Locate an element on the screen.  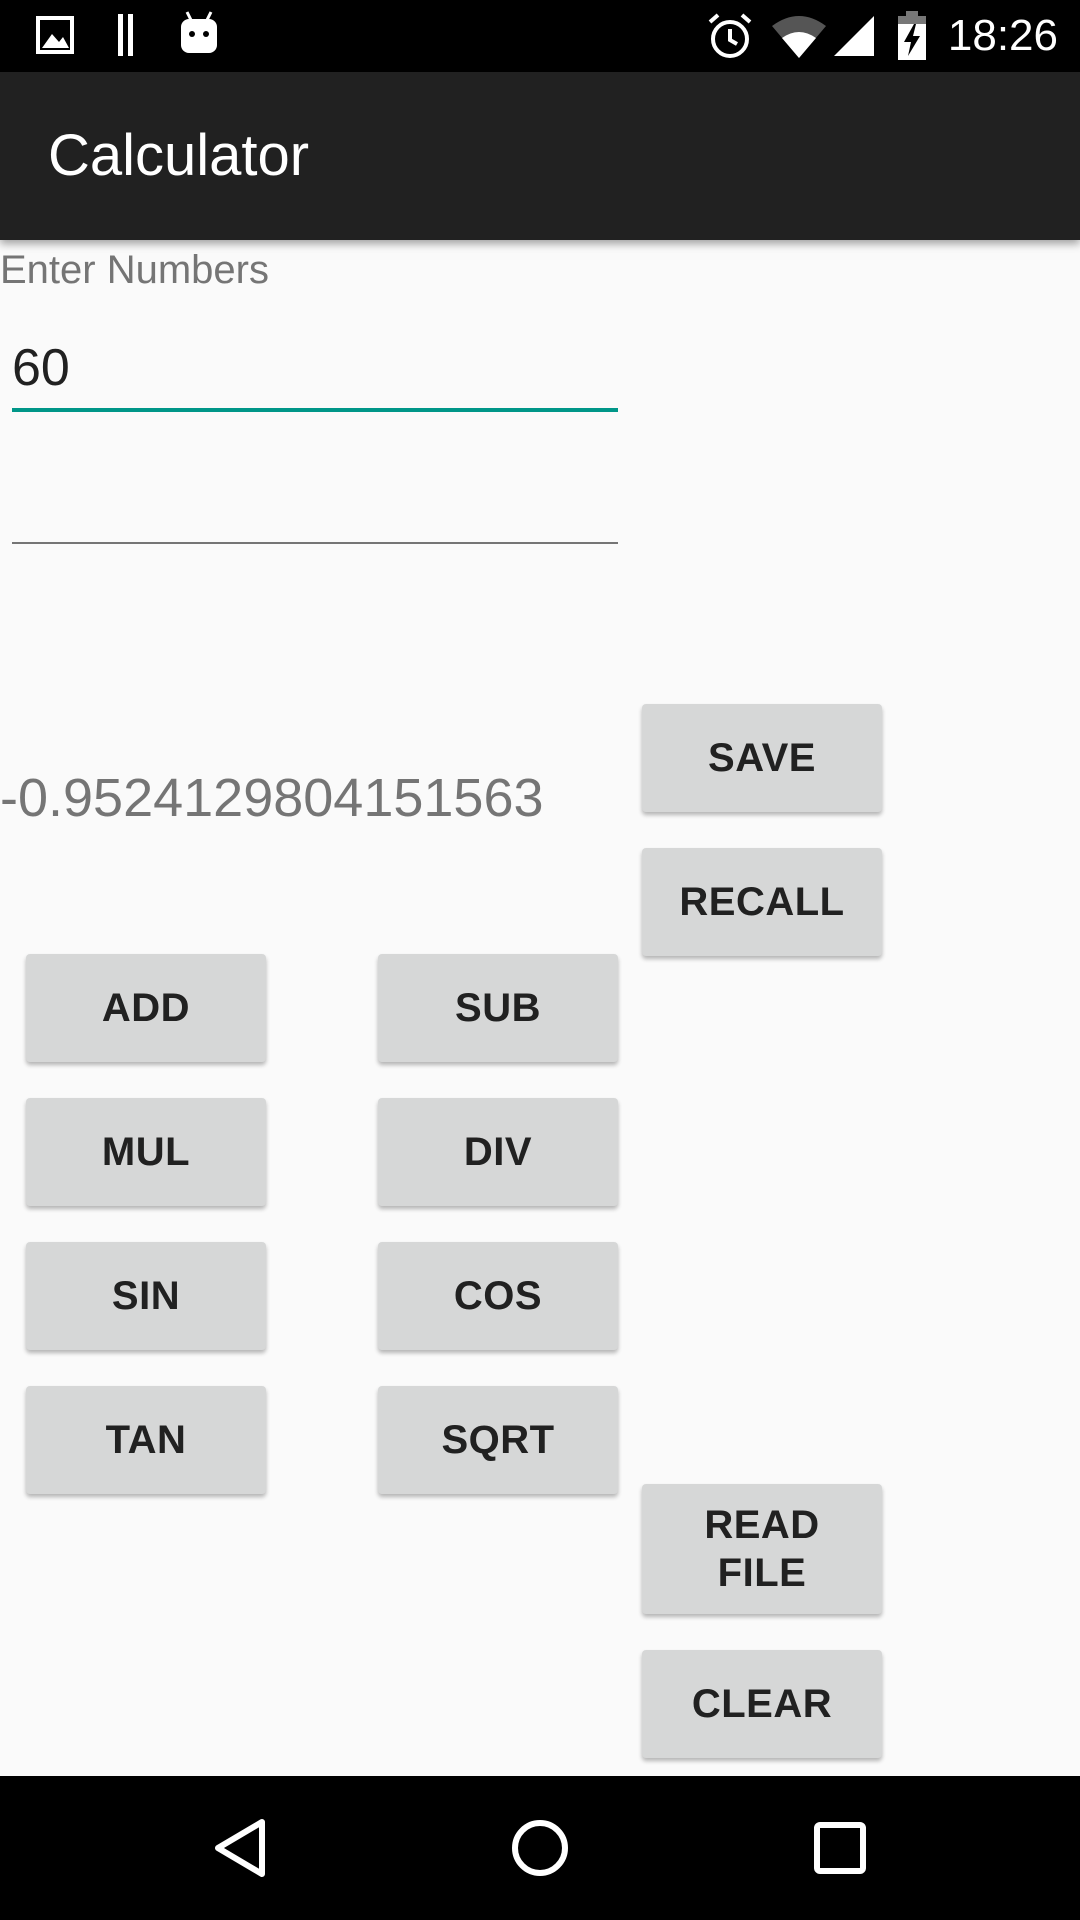
cos-button: COS is located at coordinates (498, 1296).